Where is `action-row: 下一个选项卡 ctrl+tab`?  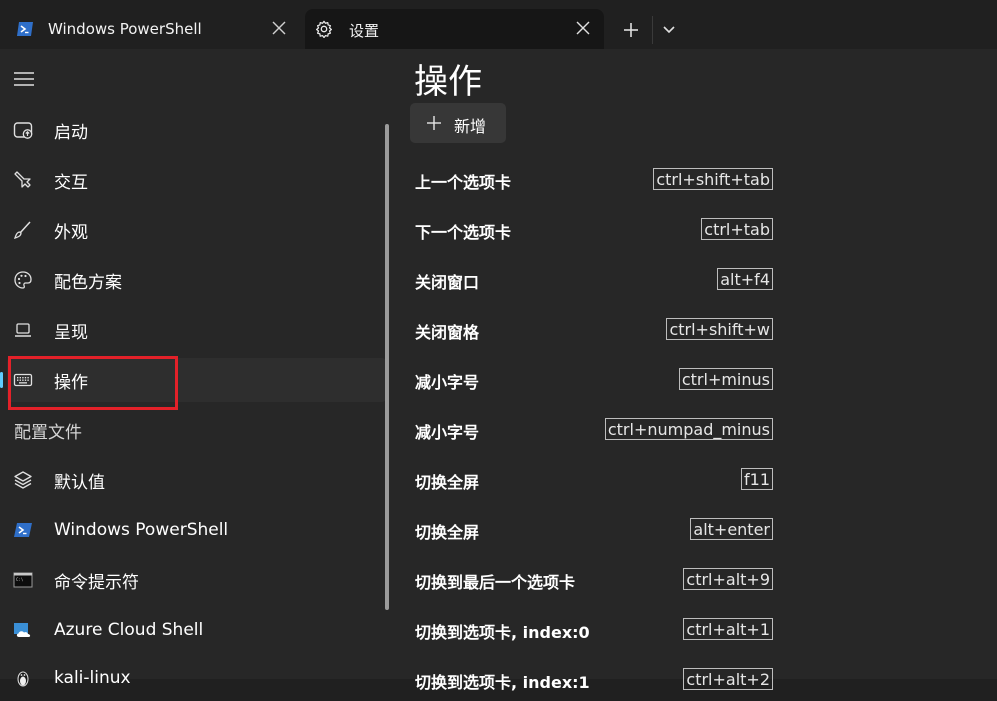 action-row: 下一个选项卡 ctrl+tab is located at coordinates (594, 229).